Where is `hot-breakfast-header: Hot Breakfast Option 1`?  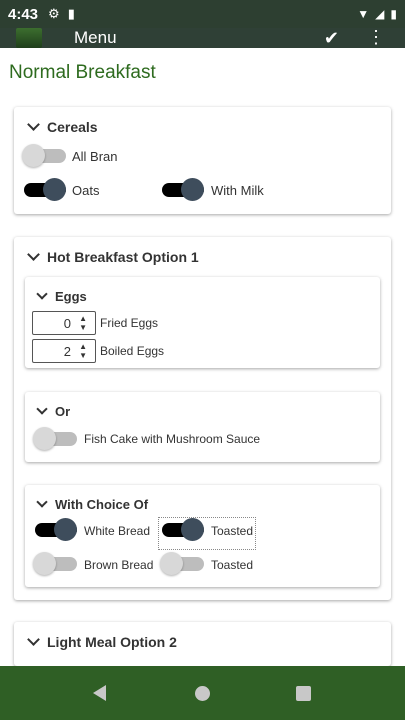 hot-breakfast-header: Hot Breakfast Option 1 is located at coordinates (113, 256).